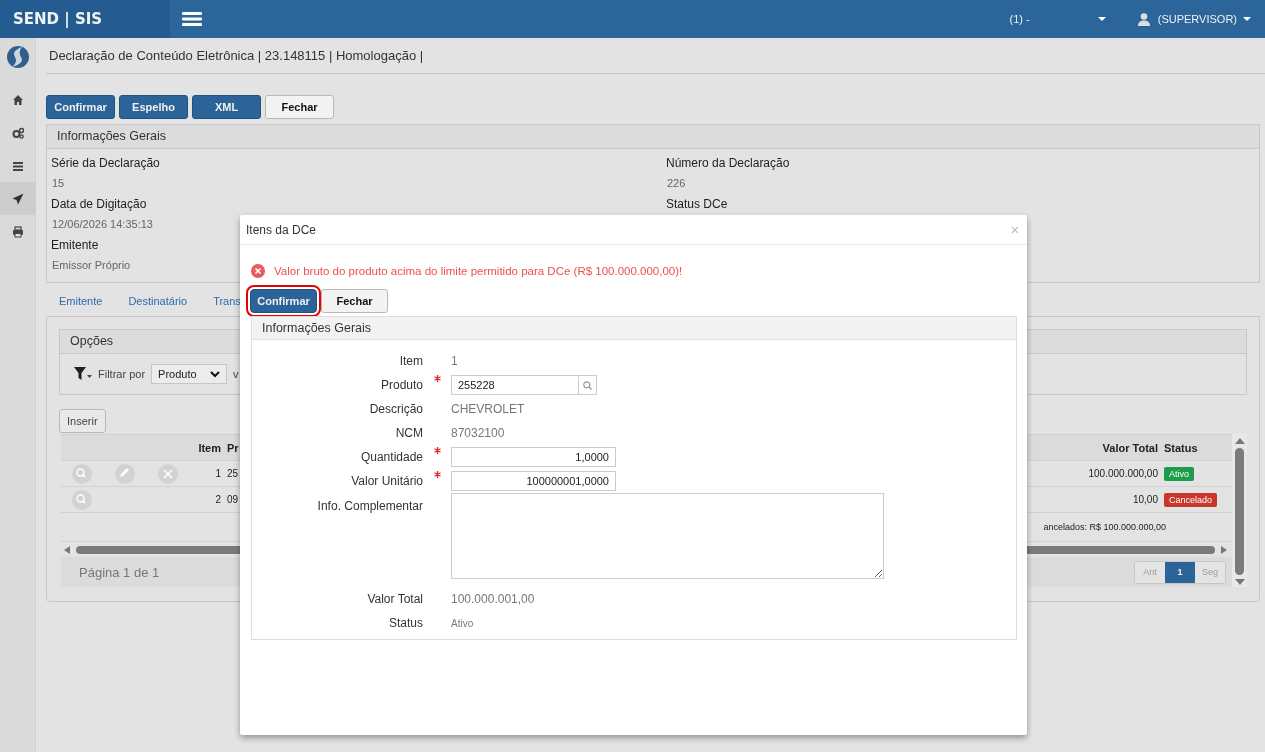 This screenshot has width=1265, height=752. I want to click on scroll-up-icon, so click(1239, 441).